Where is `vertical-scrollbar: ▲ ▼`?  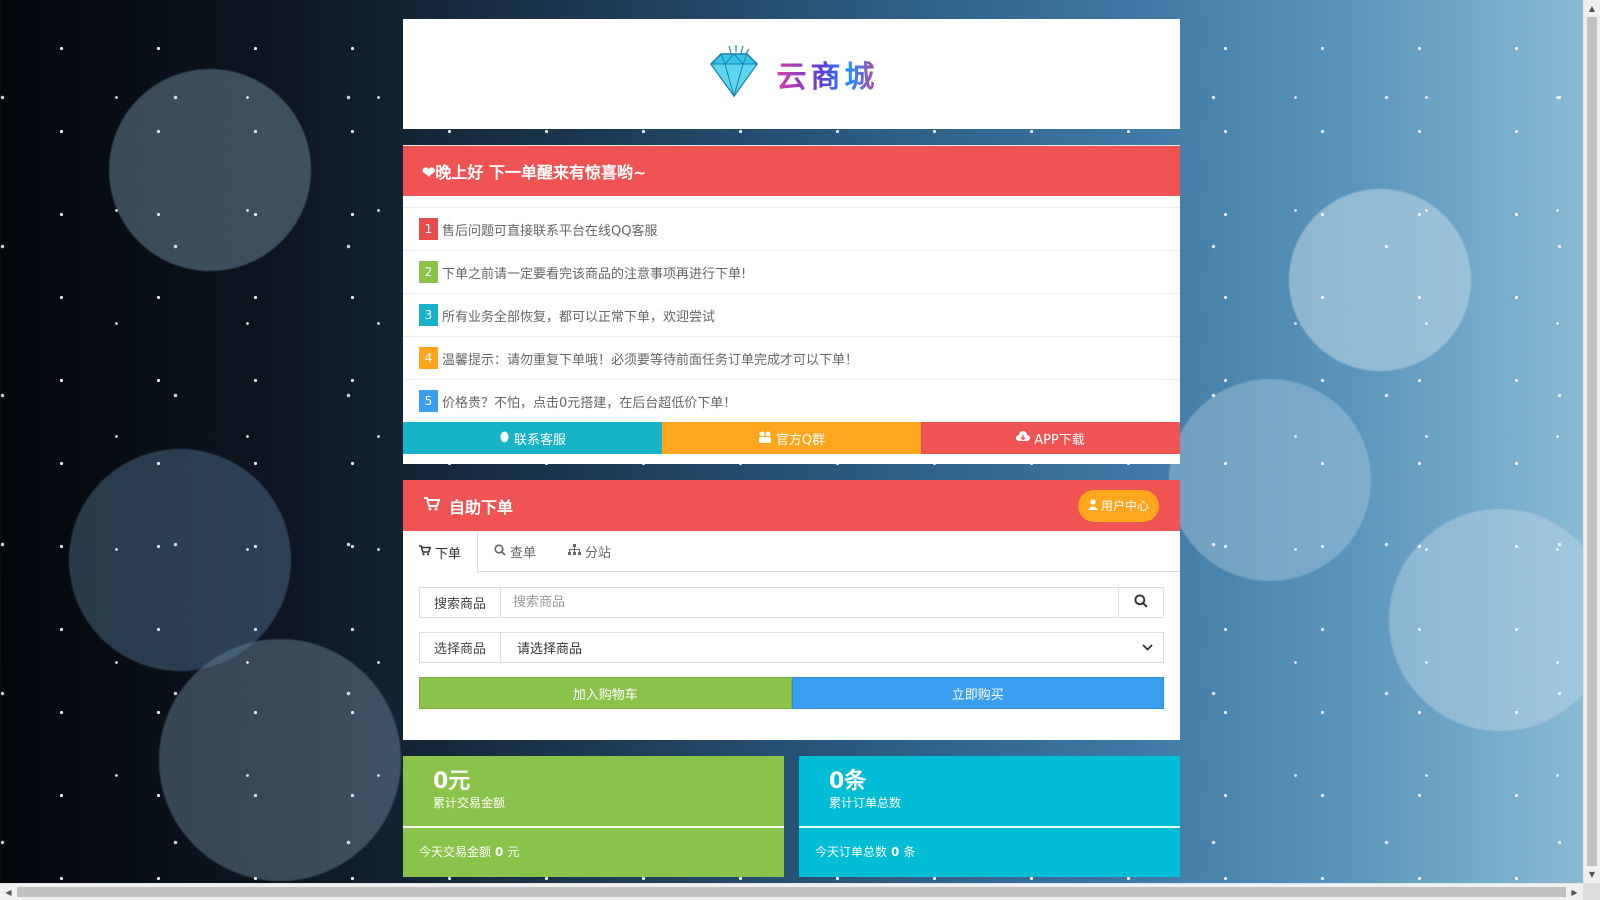 vertical-scrollbar: ▲ ▼ is located at coordinates (1591, 441).